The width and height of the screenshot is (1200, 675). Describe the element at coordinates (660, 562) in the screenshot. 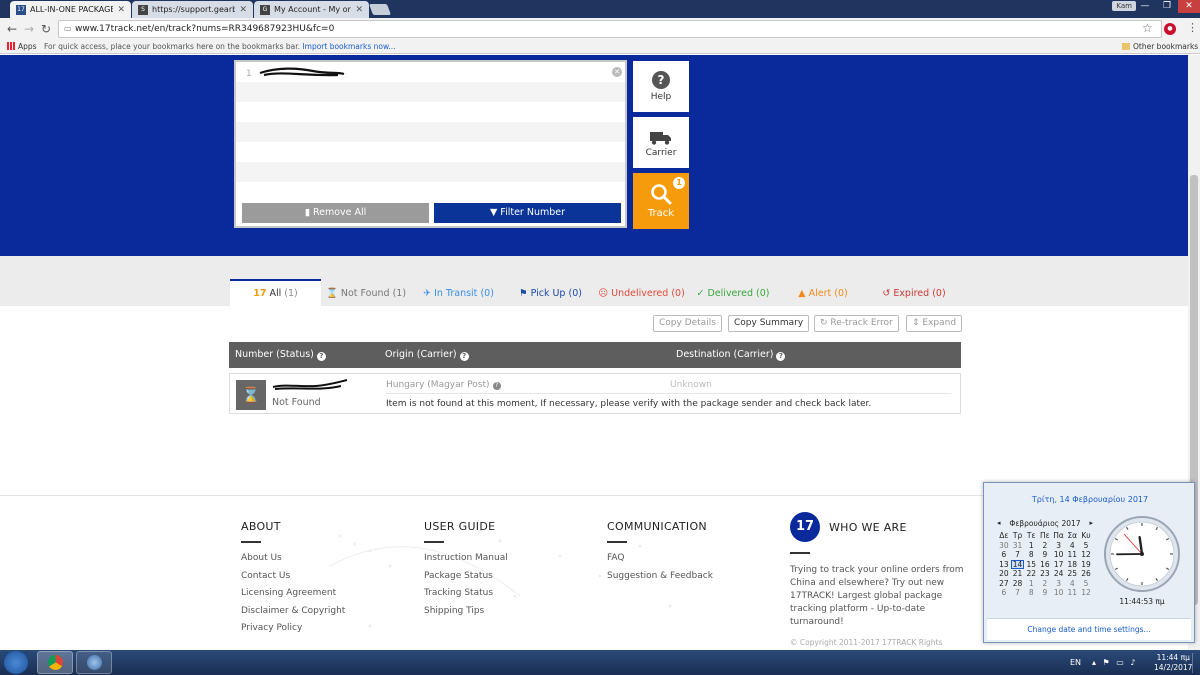

I see `faq-link: FAQ` at that location.